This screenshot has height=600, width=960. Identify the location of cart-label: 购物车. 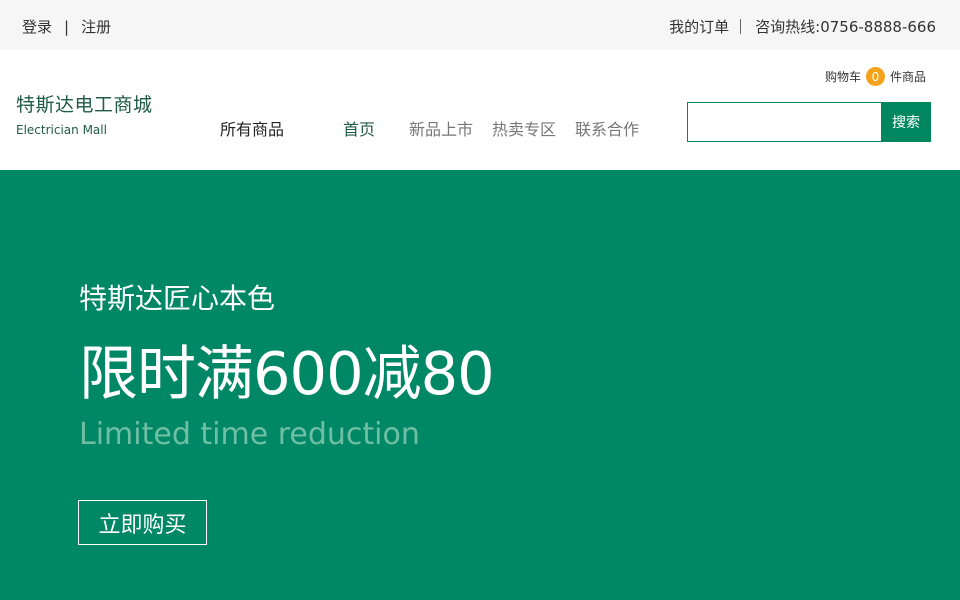
(842, 77).